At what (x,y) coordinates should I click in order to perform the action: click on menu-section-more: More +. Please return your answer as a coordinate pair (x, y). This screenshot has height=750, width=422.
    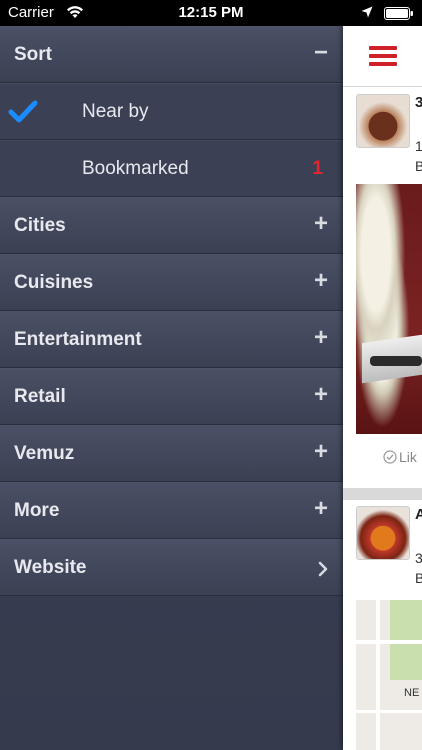
    Looking at the image, I should click on (171, 510).